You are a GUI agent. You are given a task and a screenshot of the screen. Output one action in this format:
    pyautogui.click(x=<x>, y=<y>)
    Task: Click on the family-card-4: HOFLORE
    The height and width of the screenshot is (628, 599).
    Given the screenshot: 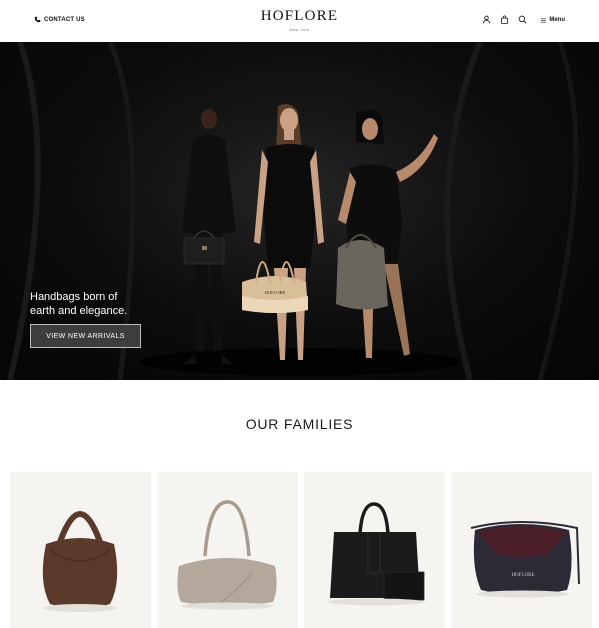 What is the action you would take?
    pyautogui.click(x=521, y=550)
    